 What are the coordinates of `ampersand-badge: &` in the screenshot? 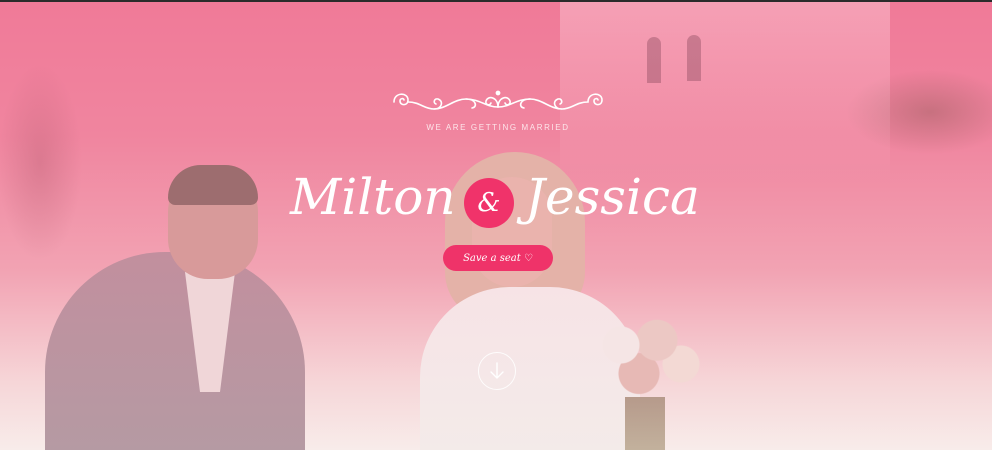 It's located at (489, 203).